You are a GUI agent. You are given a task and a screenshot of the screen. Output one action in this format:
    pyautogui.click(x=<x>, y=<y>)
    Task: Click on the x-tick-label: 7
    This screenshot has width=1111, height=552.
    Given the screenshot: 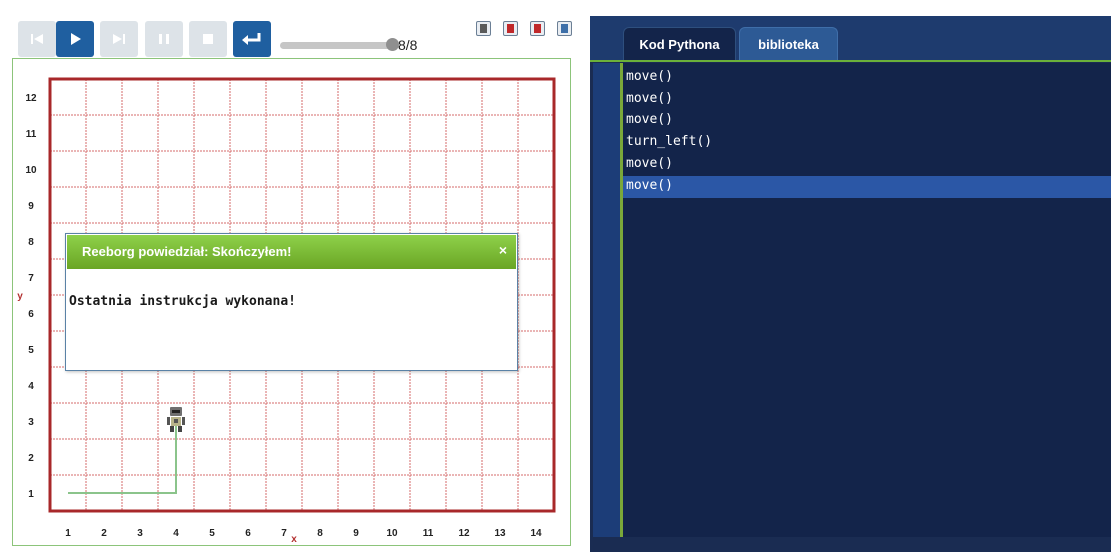 What is the action you would take?
    pyautogui.click(x=284, y=533)
    